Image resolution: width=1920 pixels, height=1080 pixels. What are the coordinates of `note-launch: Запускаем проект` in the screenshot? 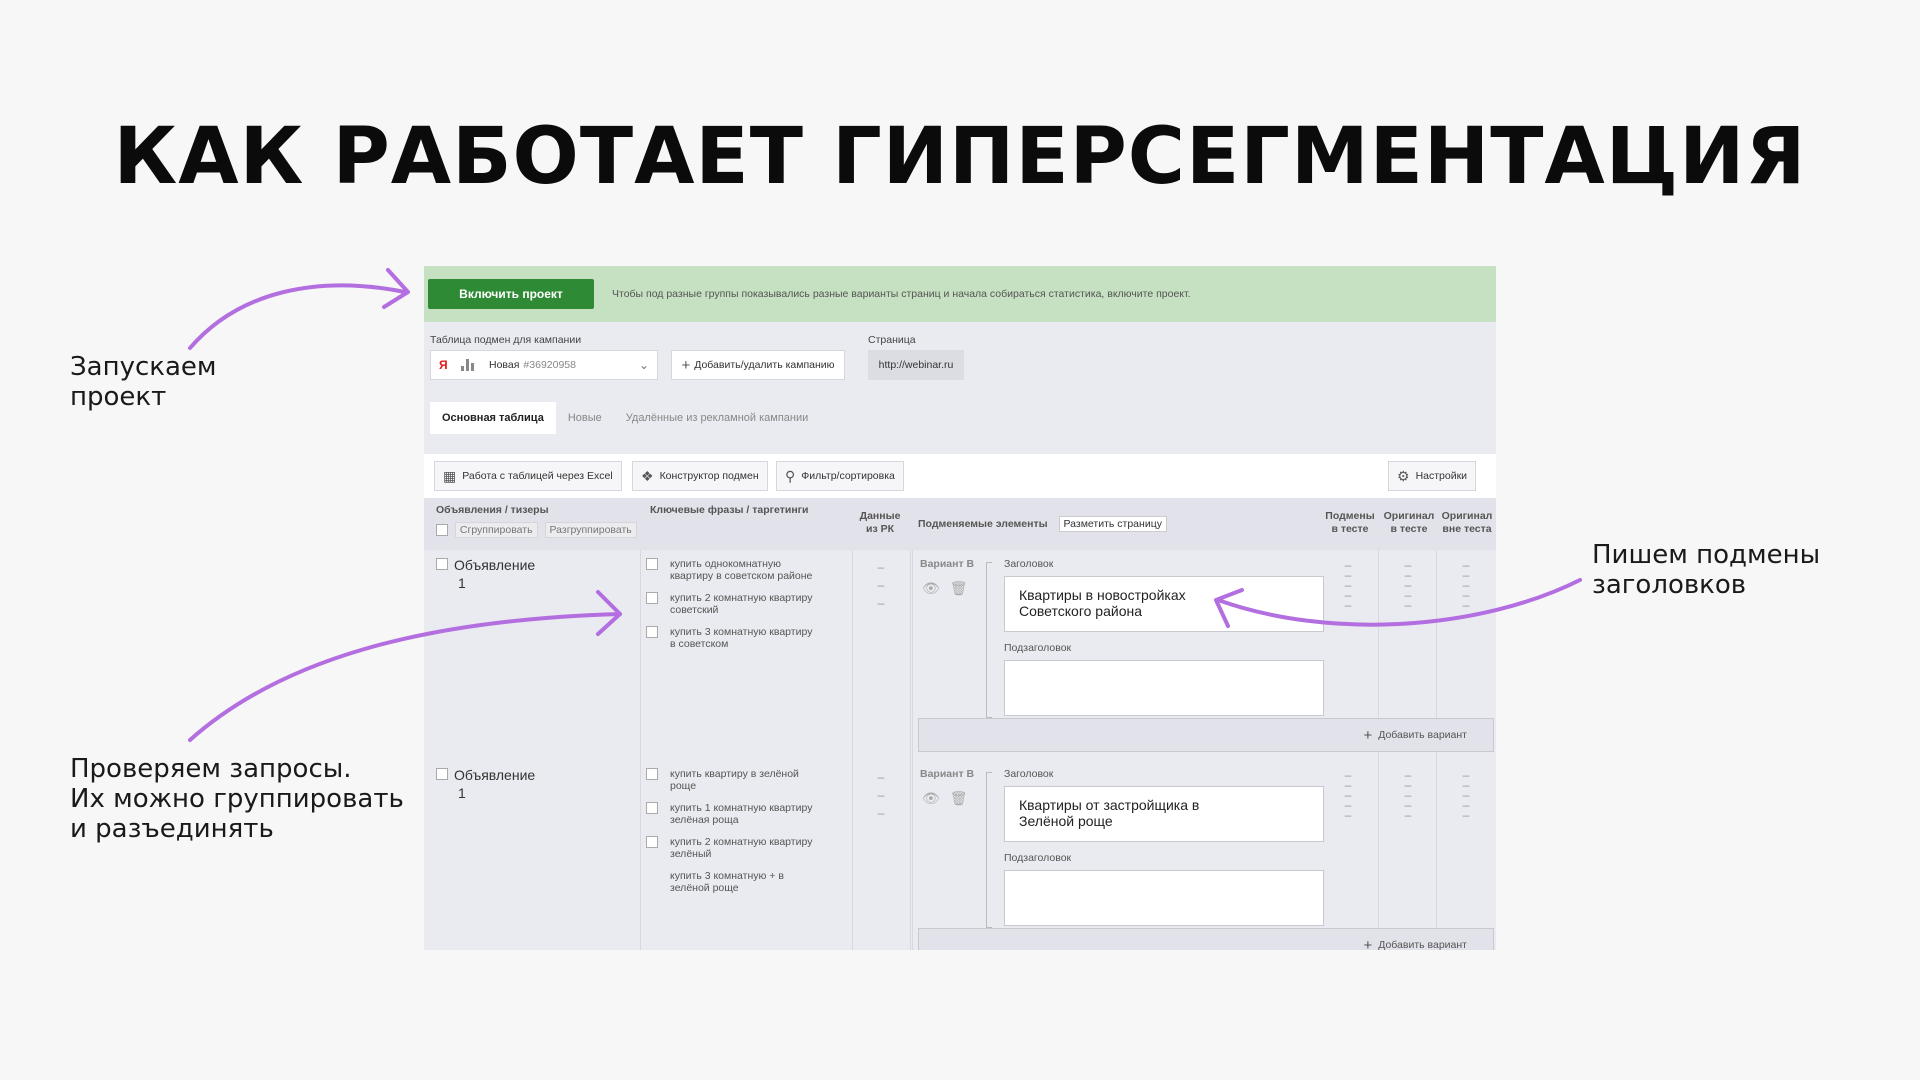 It's located at (143, 382).